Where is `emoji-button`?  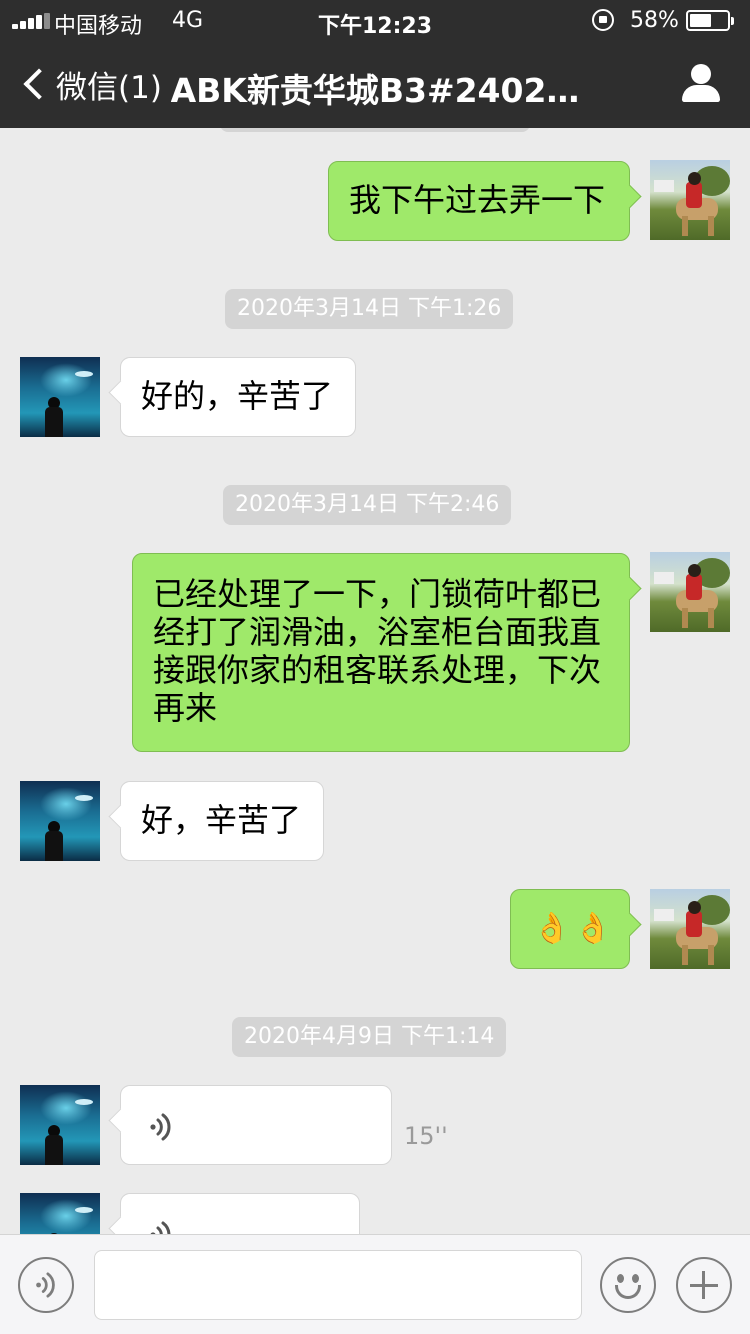 emoji-button is located at coordinates (628, 1285).